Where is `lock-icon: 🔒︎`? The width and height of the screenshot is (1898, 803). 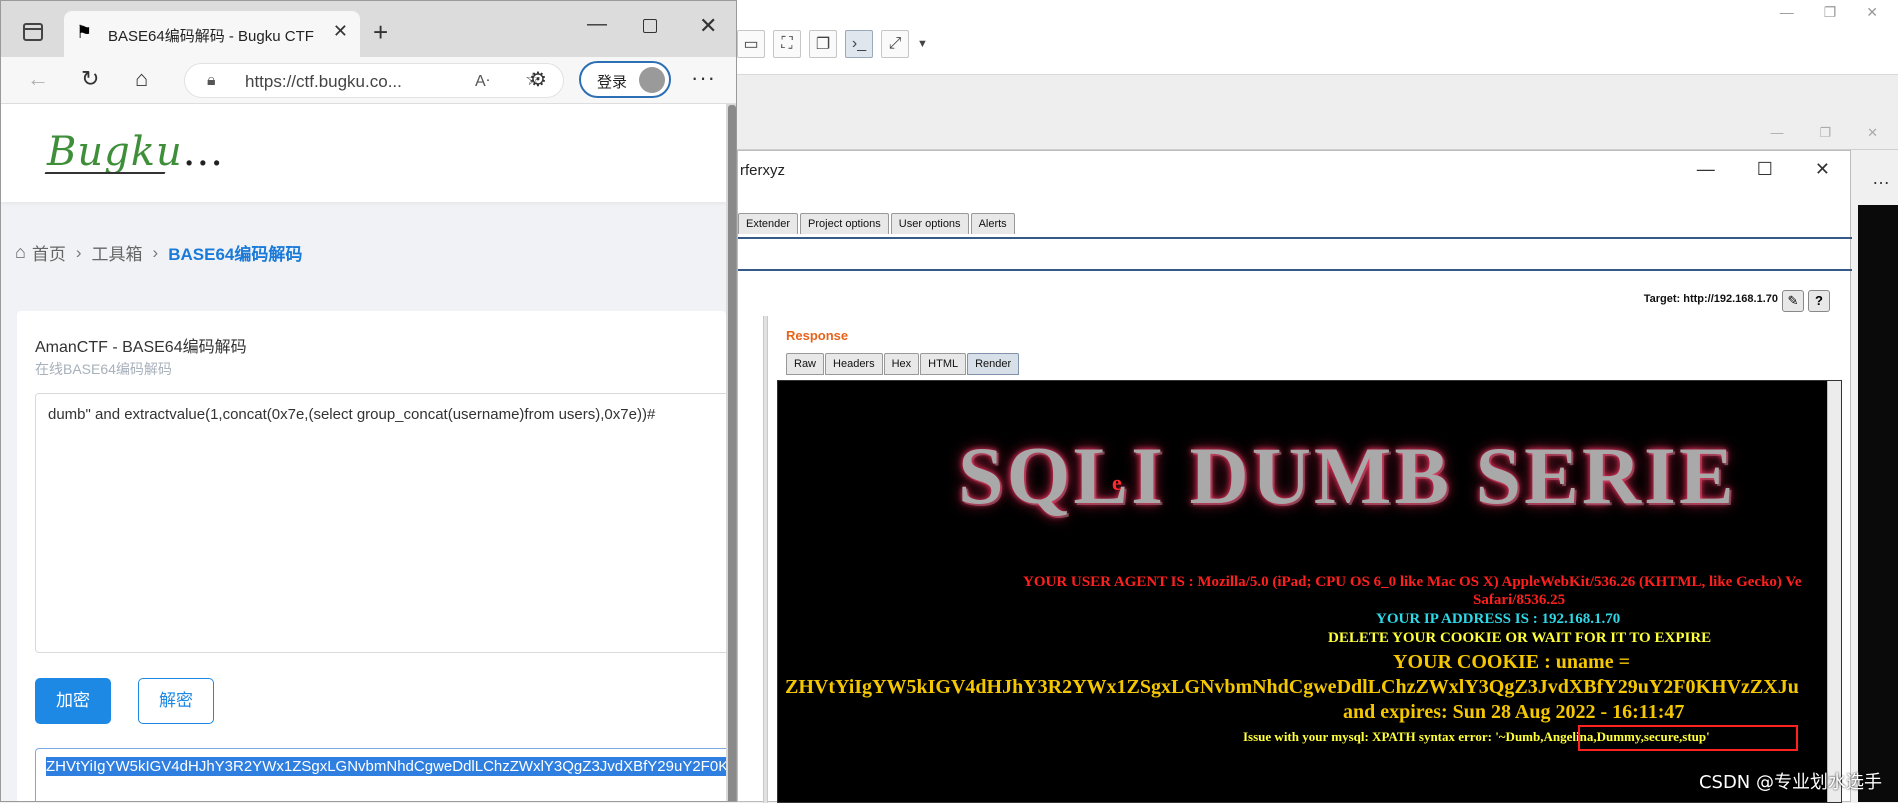
lock-icon: 🔒︎ is located at coordinates (211, 81).